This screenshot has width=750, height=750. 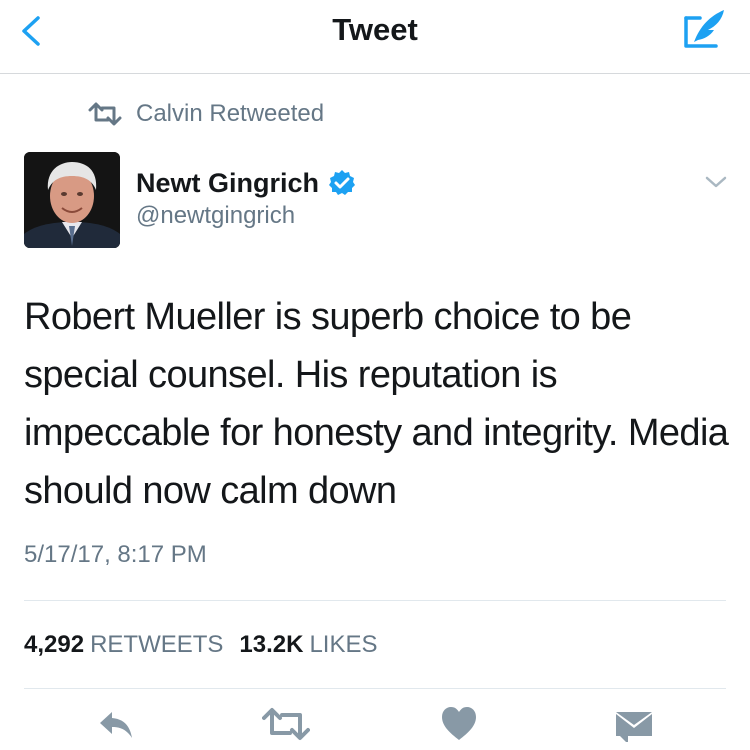 I want to click on navigation-bar: Tweet, so click(x=375, y=37).